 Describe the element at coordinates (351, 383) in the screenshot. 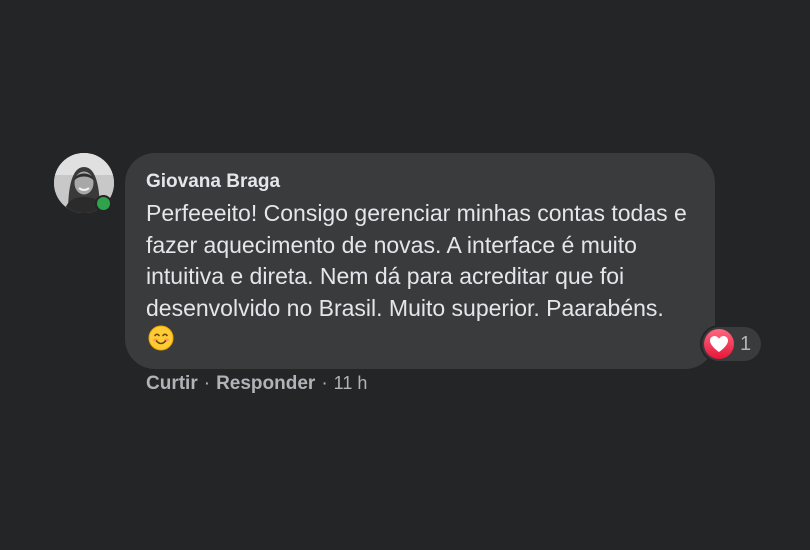

I see `comment-timestamp: 11 h` at that location.